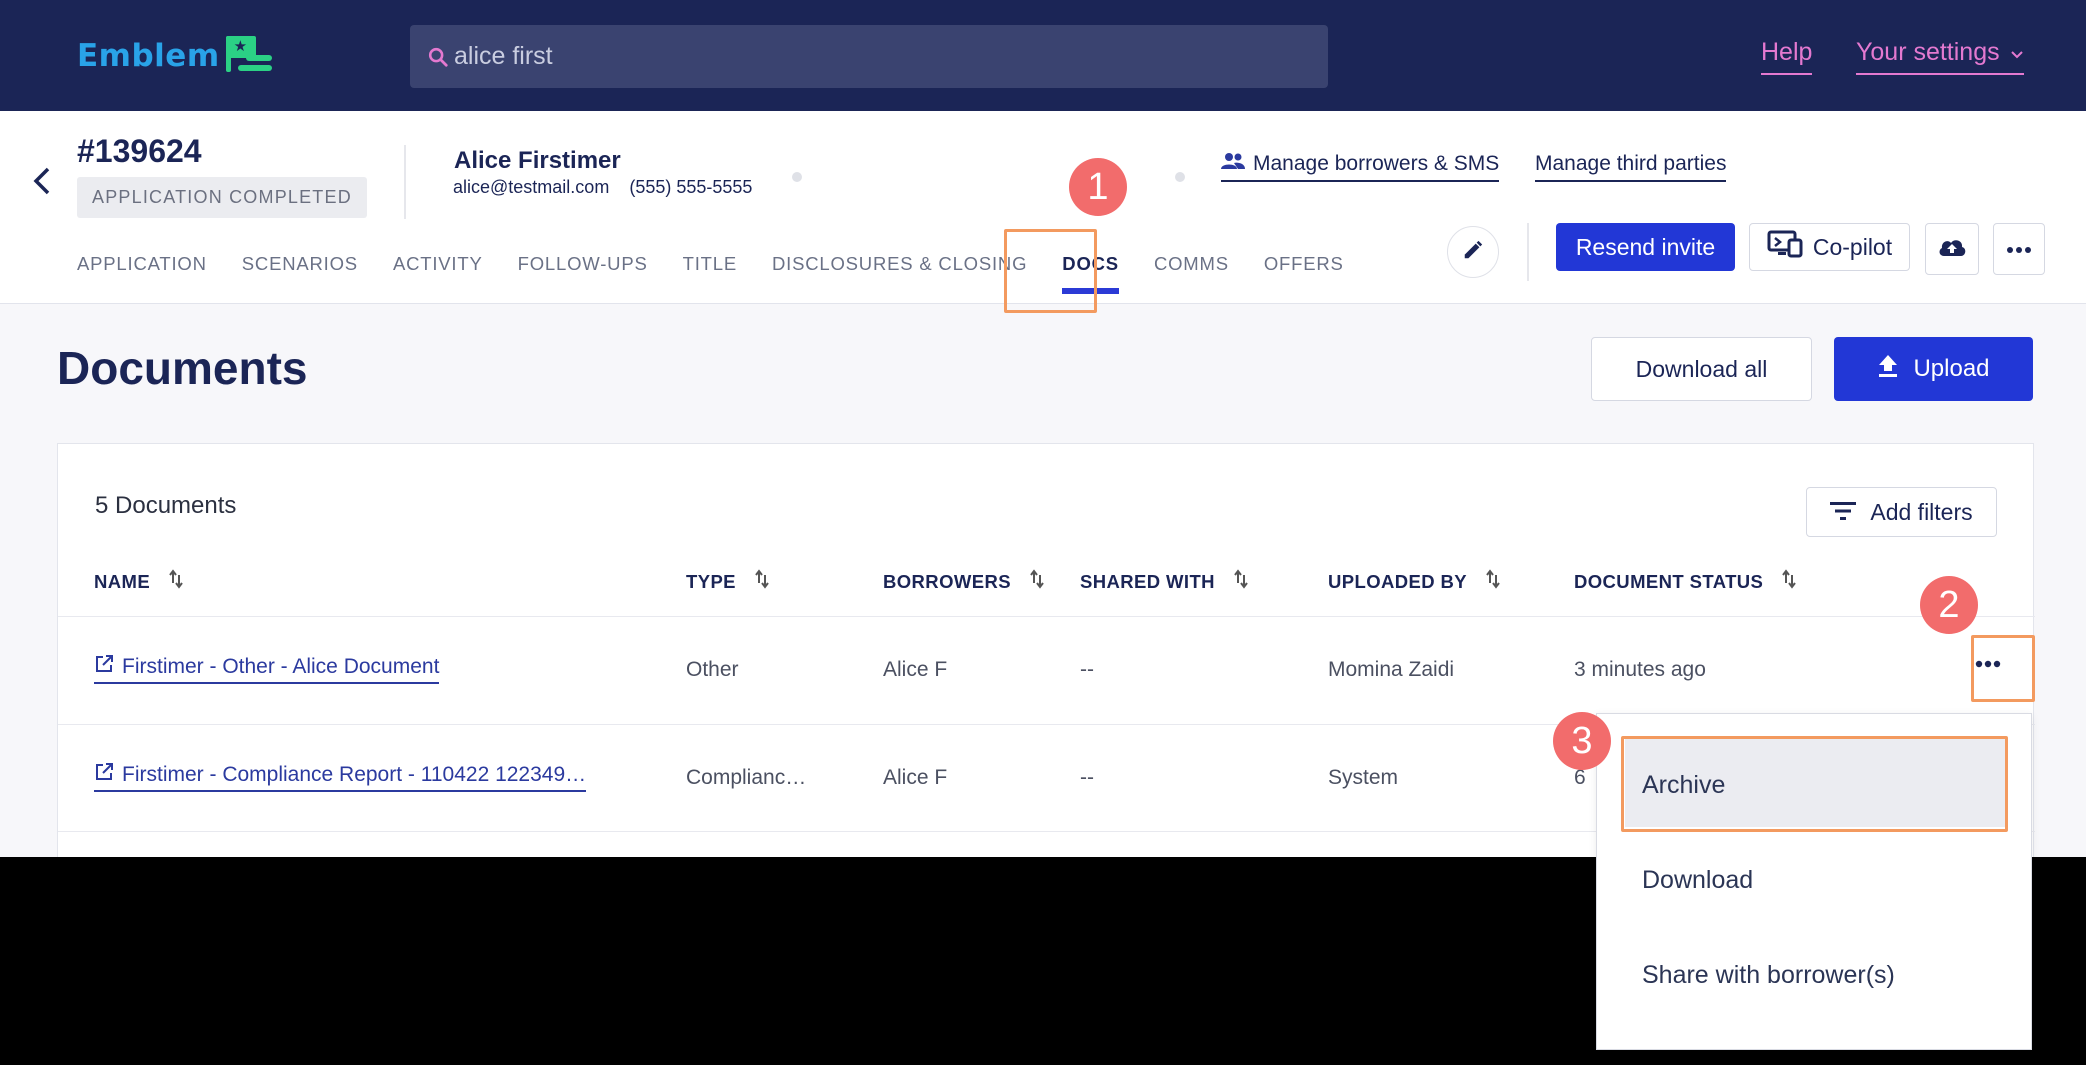 Image resolution: width=2086 pixels, height=1065 pixels. I want to click on document-link: Firstimer - Other - Alice Document, so click(267, 669).